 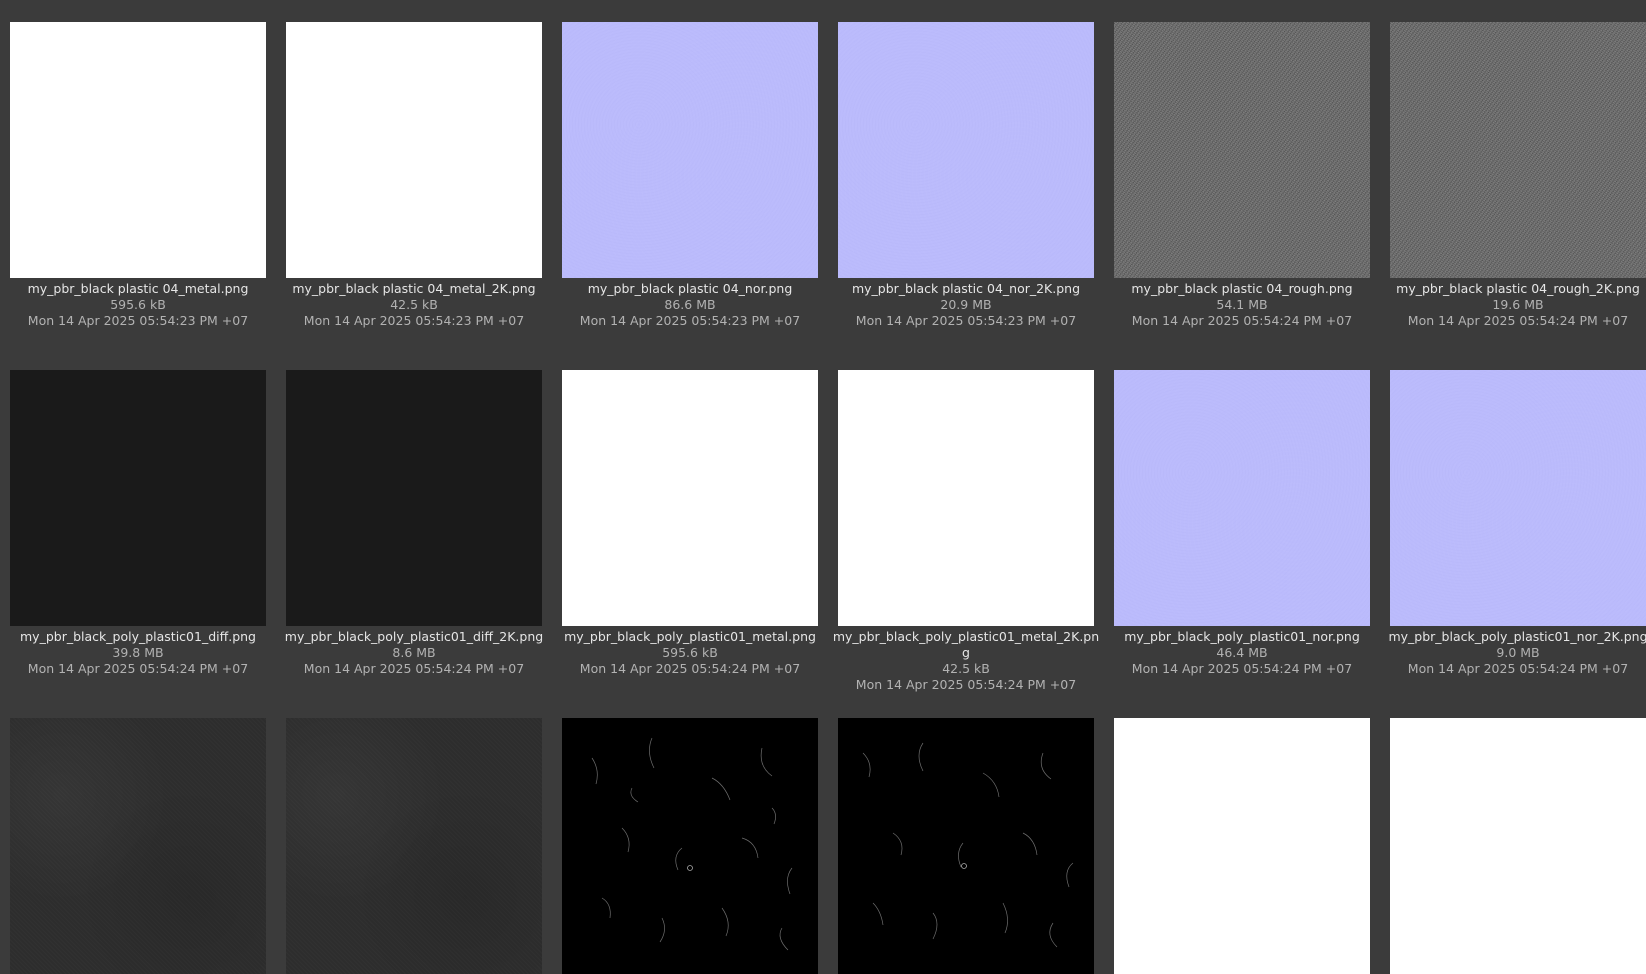 What do you see at coordinates (690, 637) in the screenshot?
I see `file-name: my_pbr_black_poly_plastic01_metal.png` at bounding box center [690, 637].